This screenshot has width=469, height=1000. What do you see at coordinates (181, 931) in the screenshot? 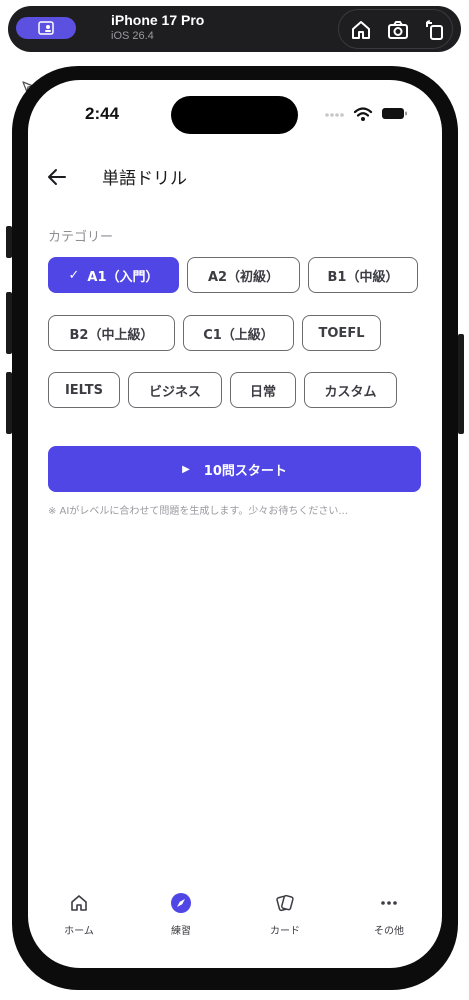
I see `tab-label: 練習` at bounding box center [181, 931].